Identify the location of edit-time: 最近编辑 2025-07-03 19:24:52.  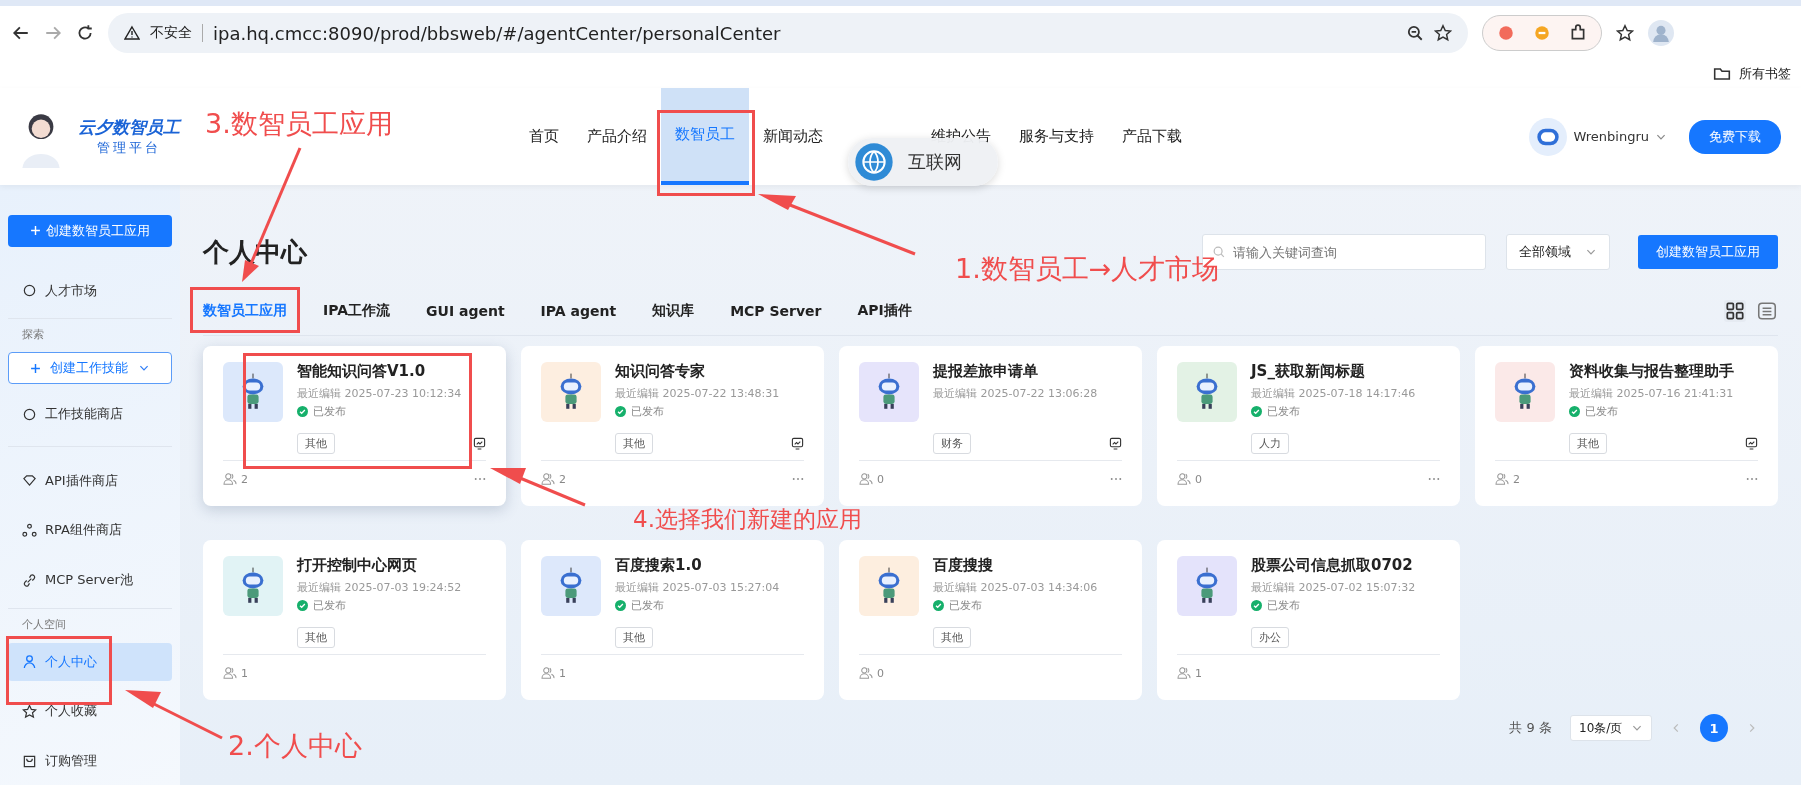
(380, 587).